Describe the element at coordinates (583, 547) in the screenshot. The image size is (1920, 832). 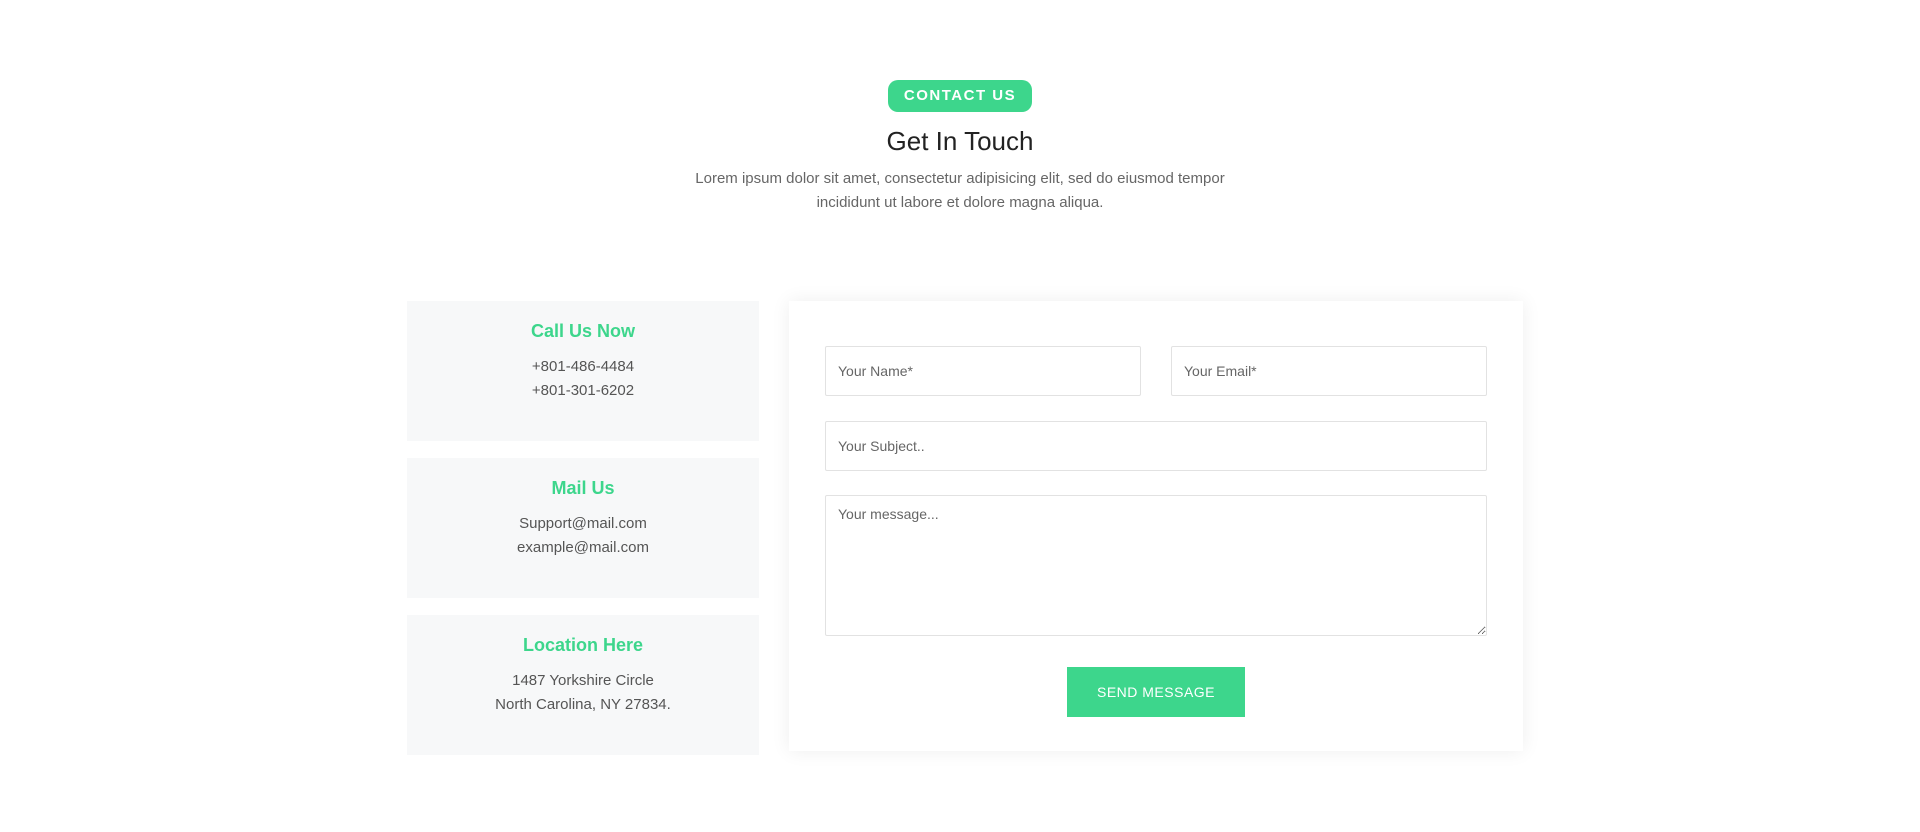
I see `email-address-2: example@mail.com` at that location.